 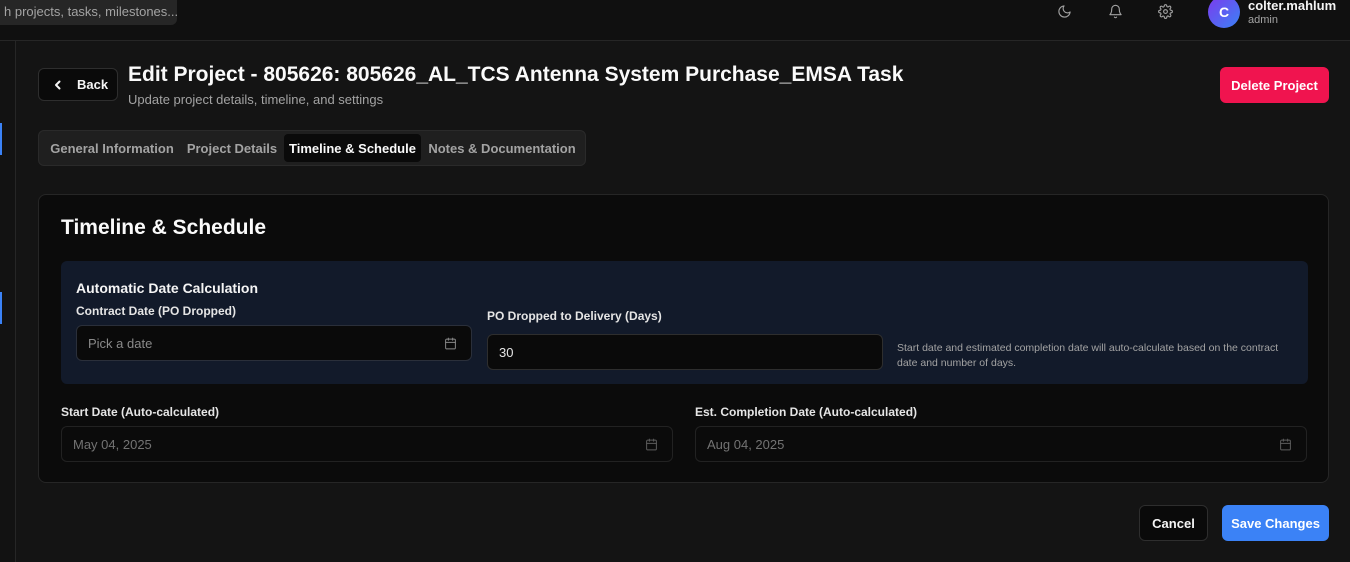 I want to click on back-button: Back, so click(x=78, y=84).